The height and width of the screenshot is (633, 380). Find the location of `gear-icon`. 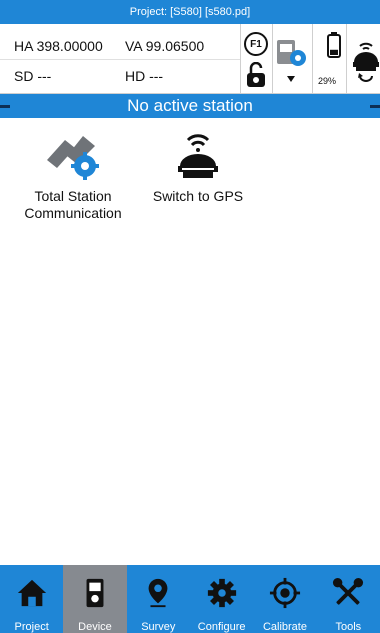

gear-icon is located at coordinates (221, 593).